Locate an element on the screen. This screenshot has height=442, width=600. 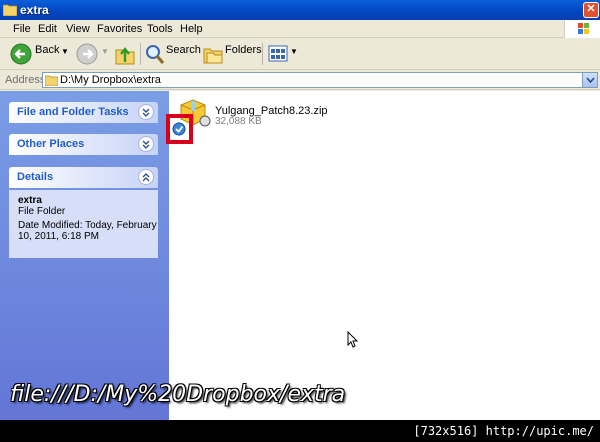
toolbar: Back ▼ ▼ Search Folders ▼ is located at coordinates (300, 54).